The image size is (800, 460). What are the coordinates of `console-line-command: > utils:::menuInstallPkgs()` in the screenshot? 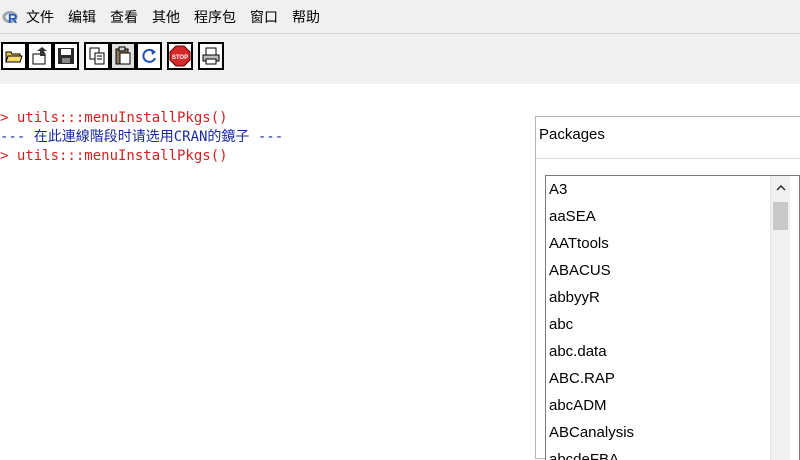 It's located at (114, 118).